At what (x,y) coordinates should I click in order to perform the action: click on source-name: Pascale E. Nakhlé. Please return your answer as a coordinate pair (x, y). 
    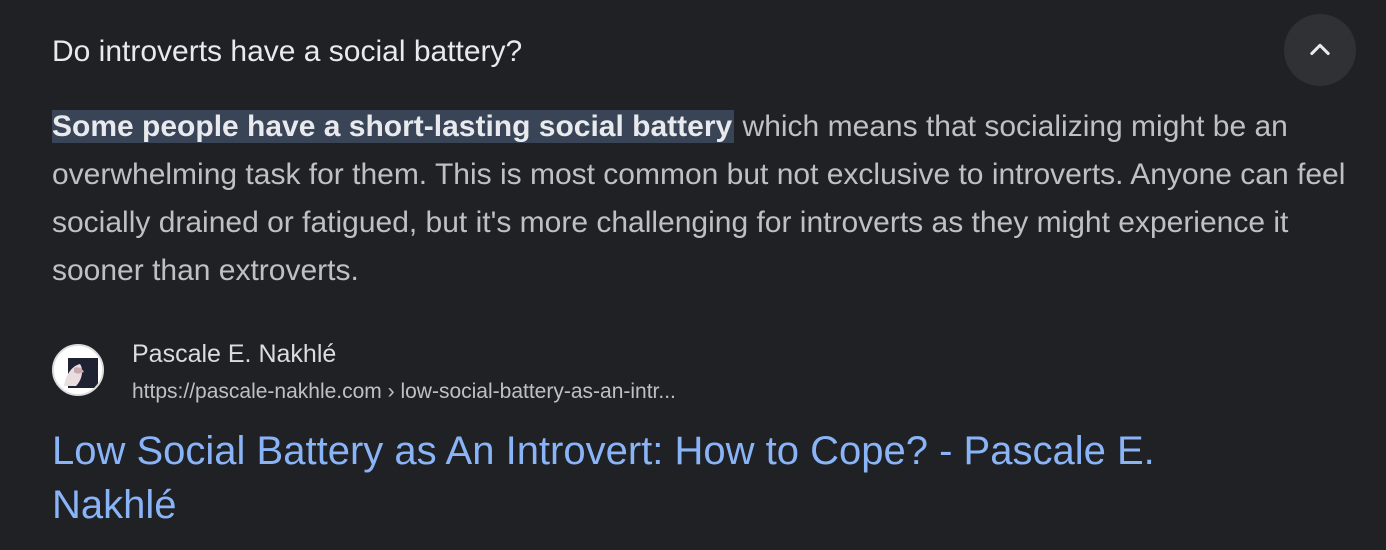
    Looking at the image, I should click on (234, 354).